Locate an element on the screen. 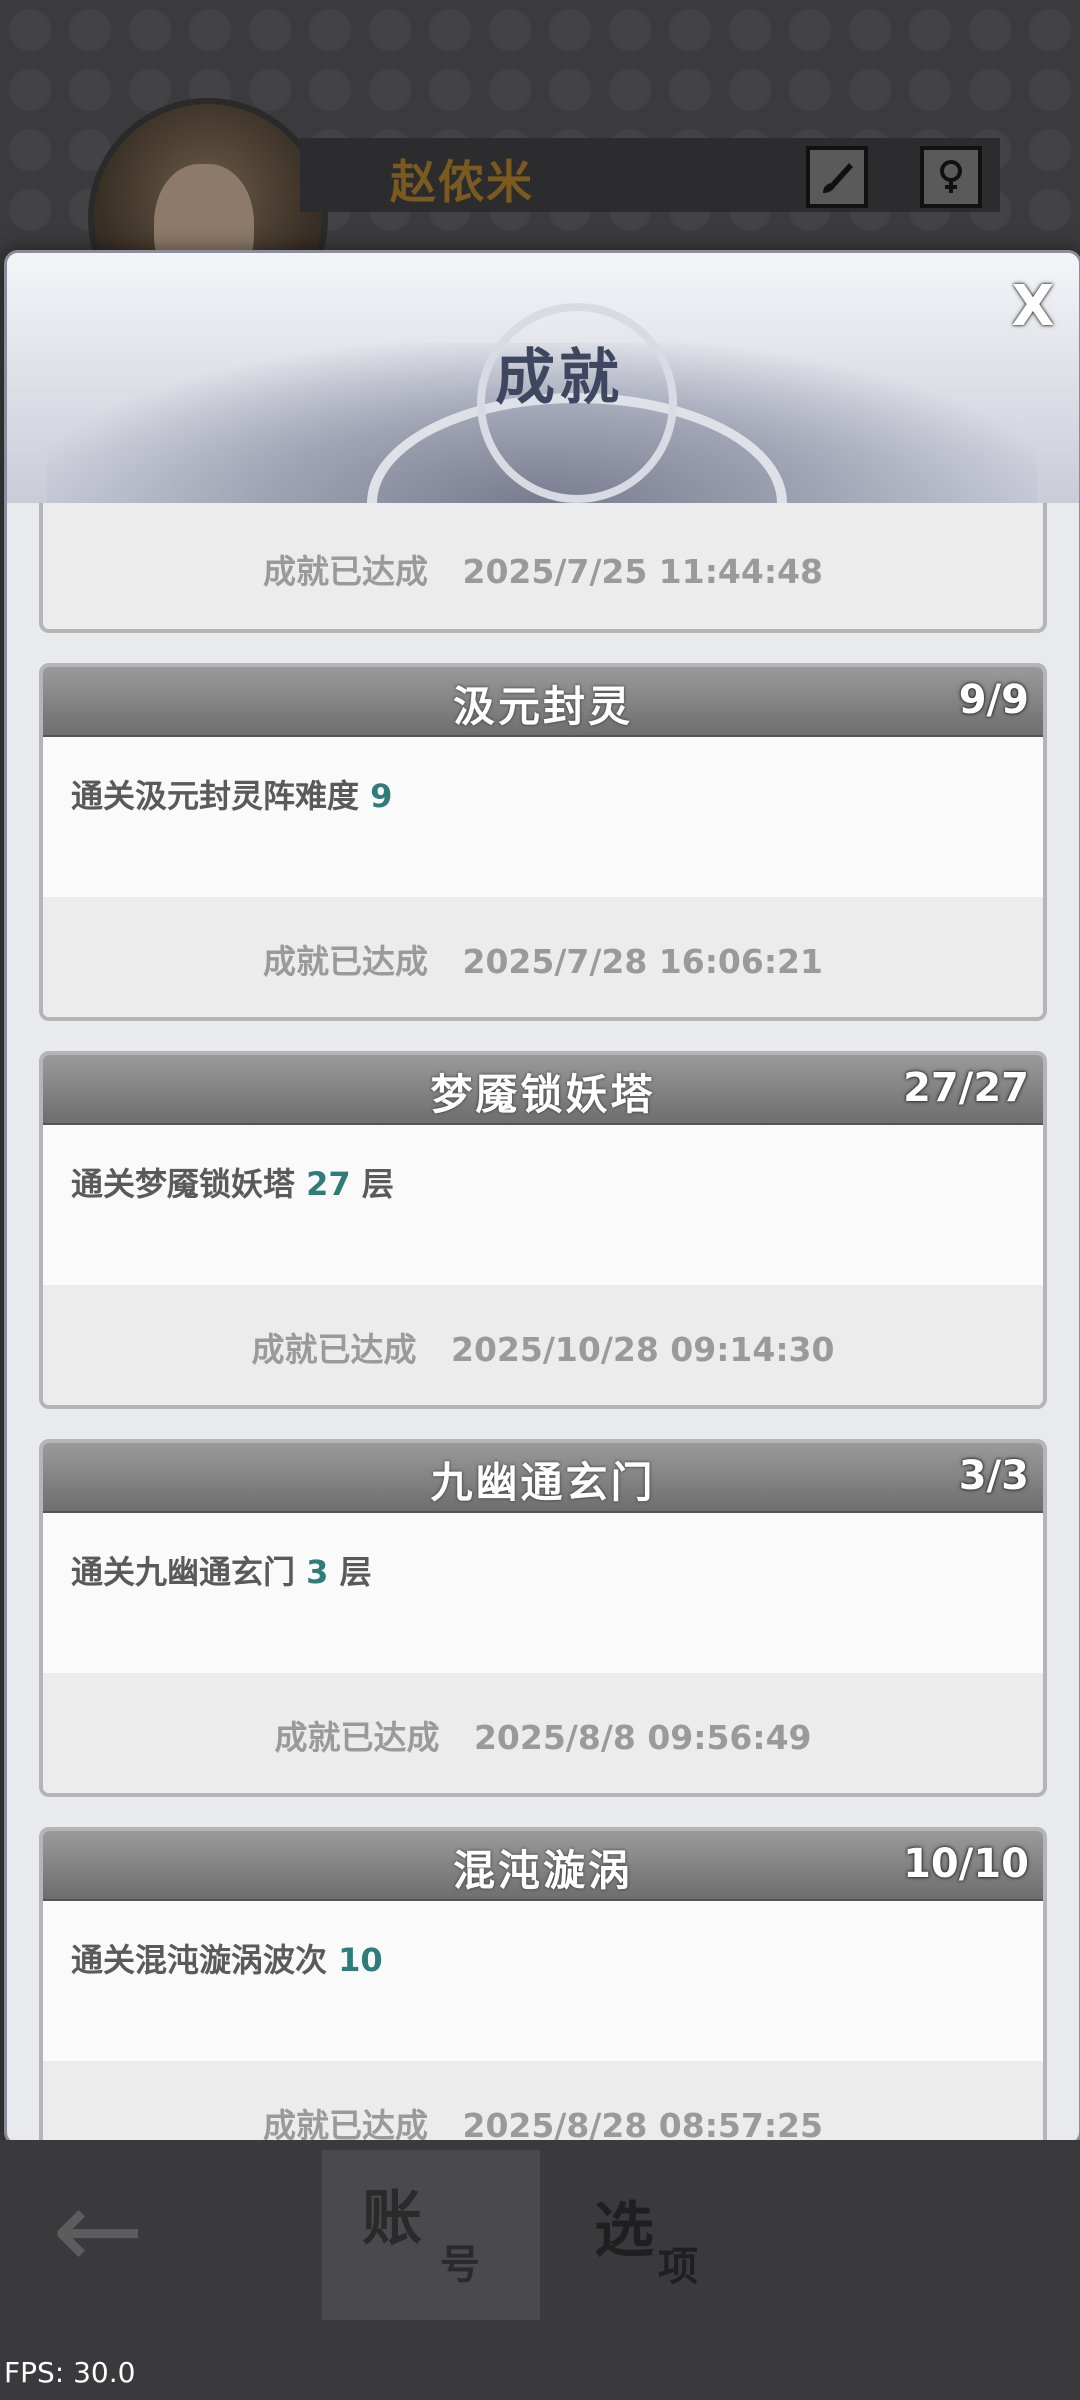 The width and height of the screenshot is (1080, 2400). close-icon: X is located at coordinates (1033, 307).